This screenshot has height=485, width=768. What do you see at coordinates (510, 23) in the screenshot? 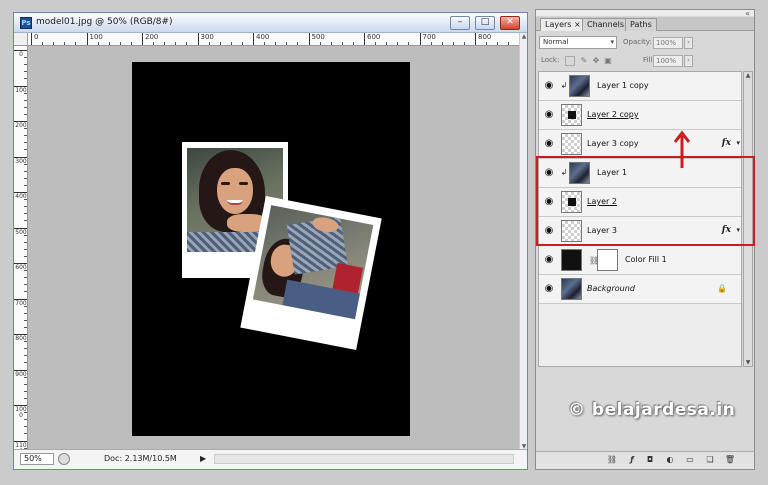
I see `close-button: ✕` at bounding box center [510, 23].